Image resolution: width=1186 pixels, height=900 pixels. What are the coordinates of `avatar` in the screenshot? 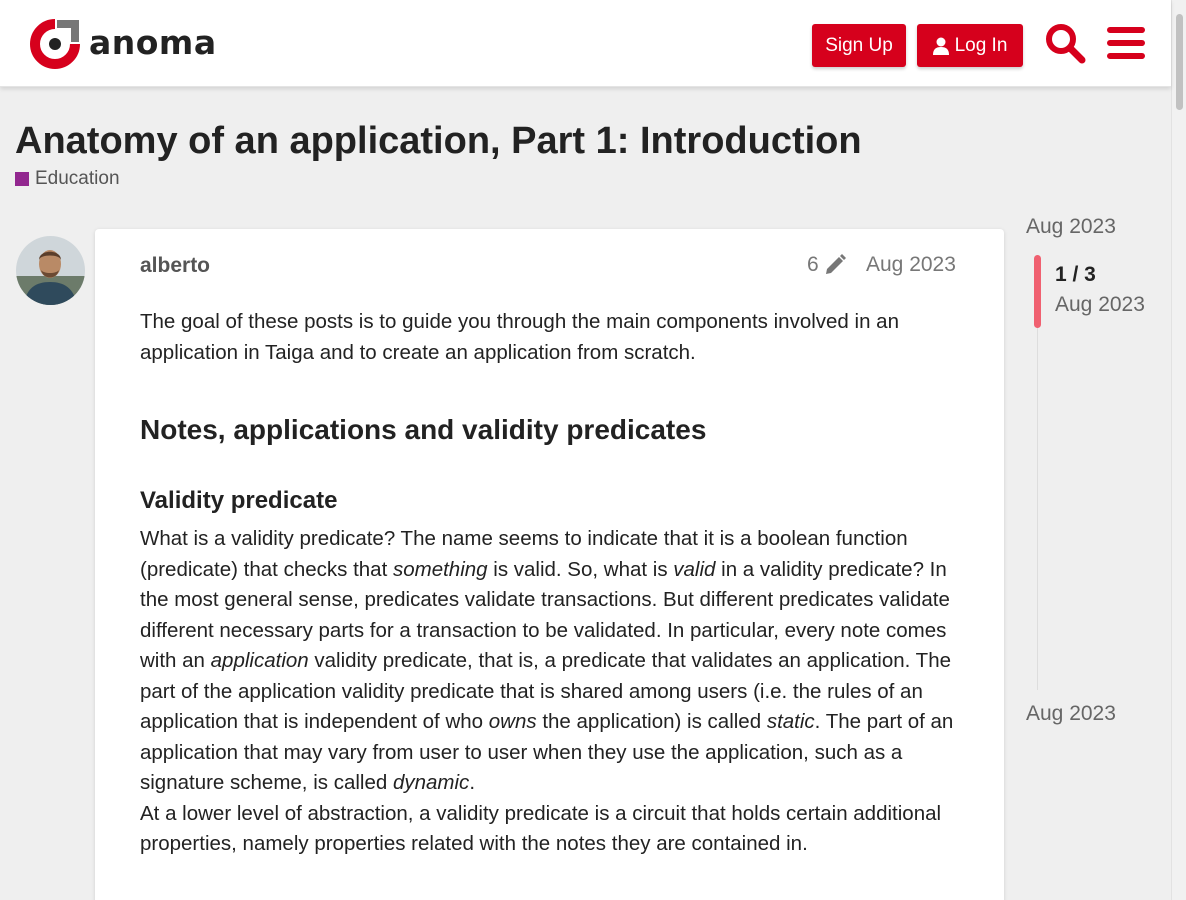 It's located at (50, 270).